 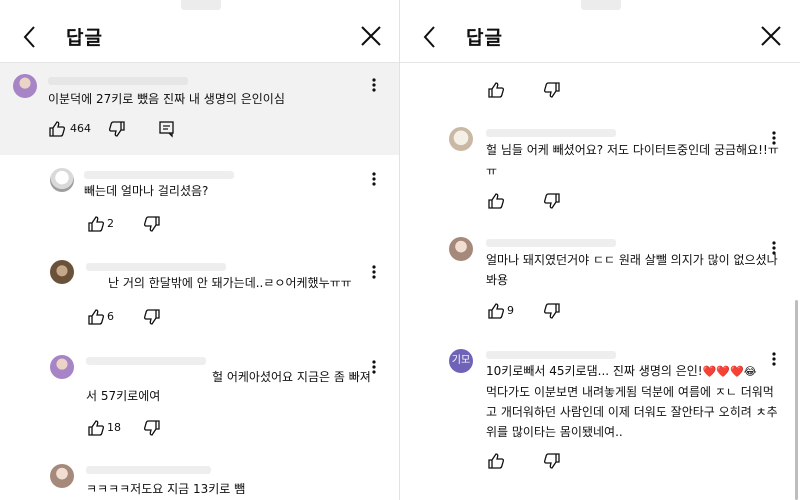 I want to click on comment-text-line2: 봐용, so click(x=497, y=280).